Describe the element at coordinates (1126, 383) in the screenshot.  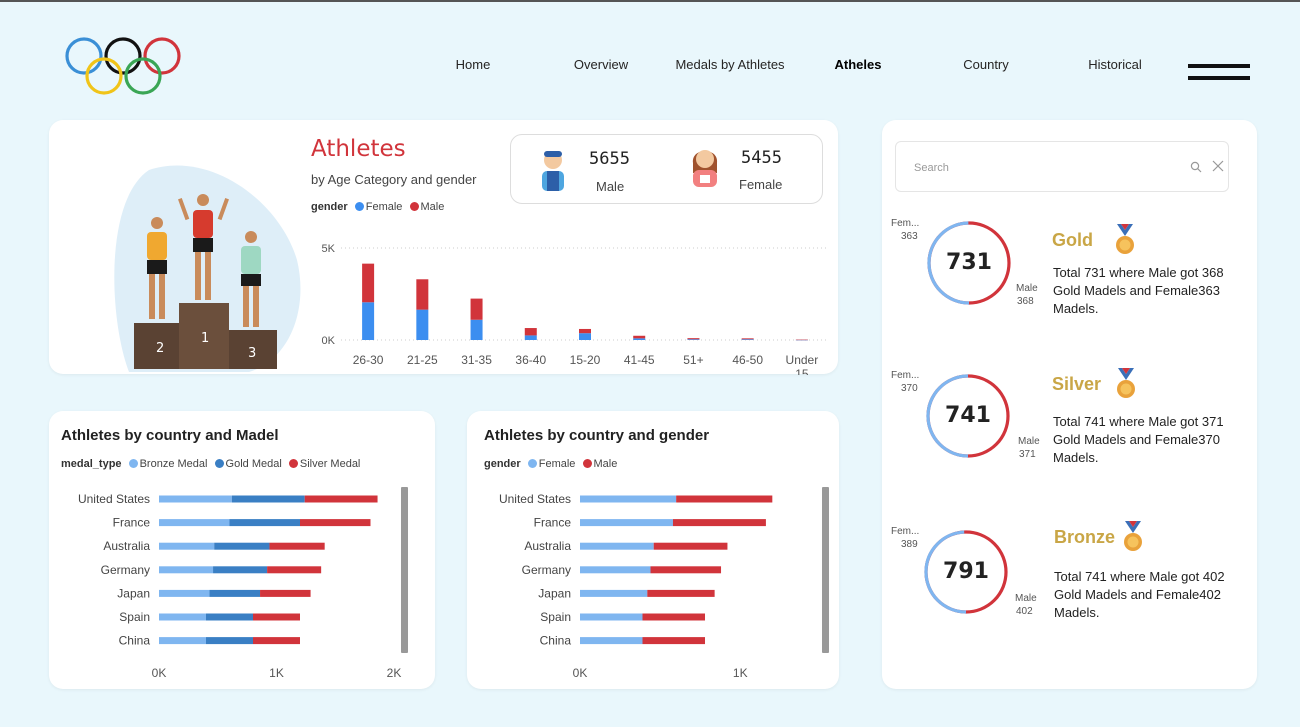
I see `silver-medal-icon` at that location.